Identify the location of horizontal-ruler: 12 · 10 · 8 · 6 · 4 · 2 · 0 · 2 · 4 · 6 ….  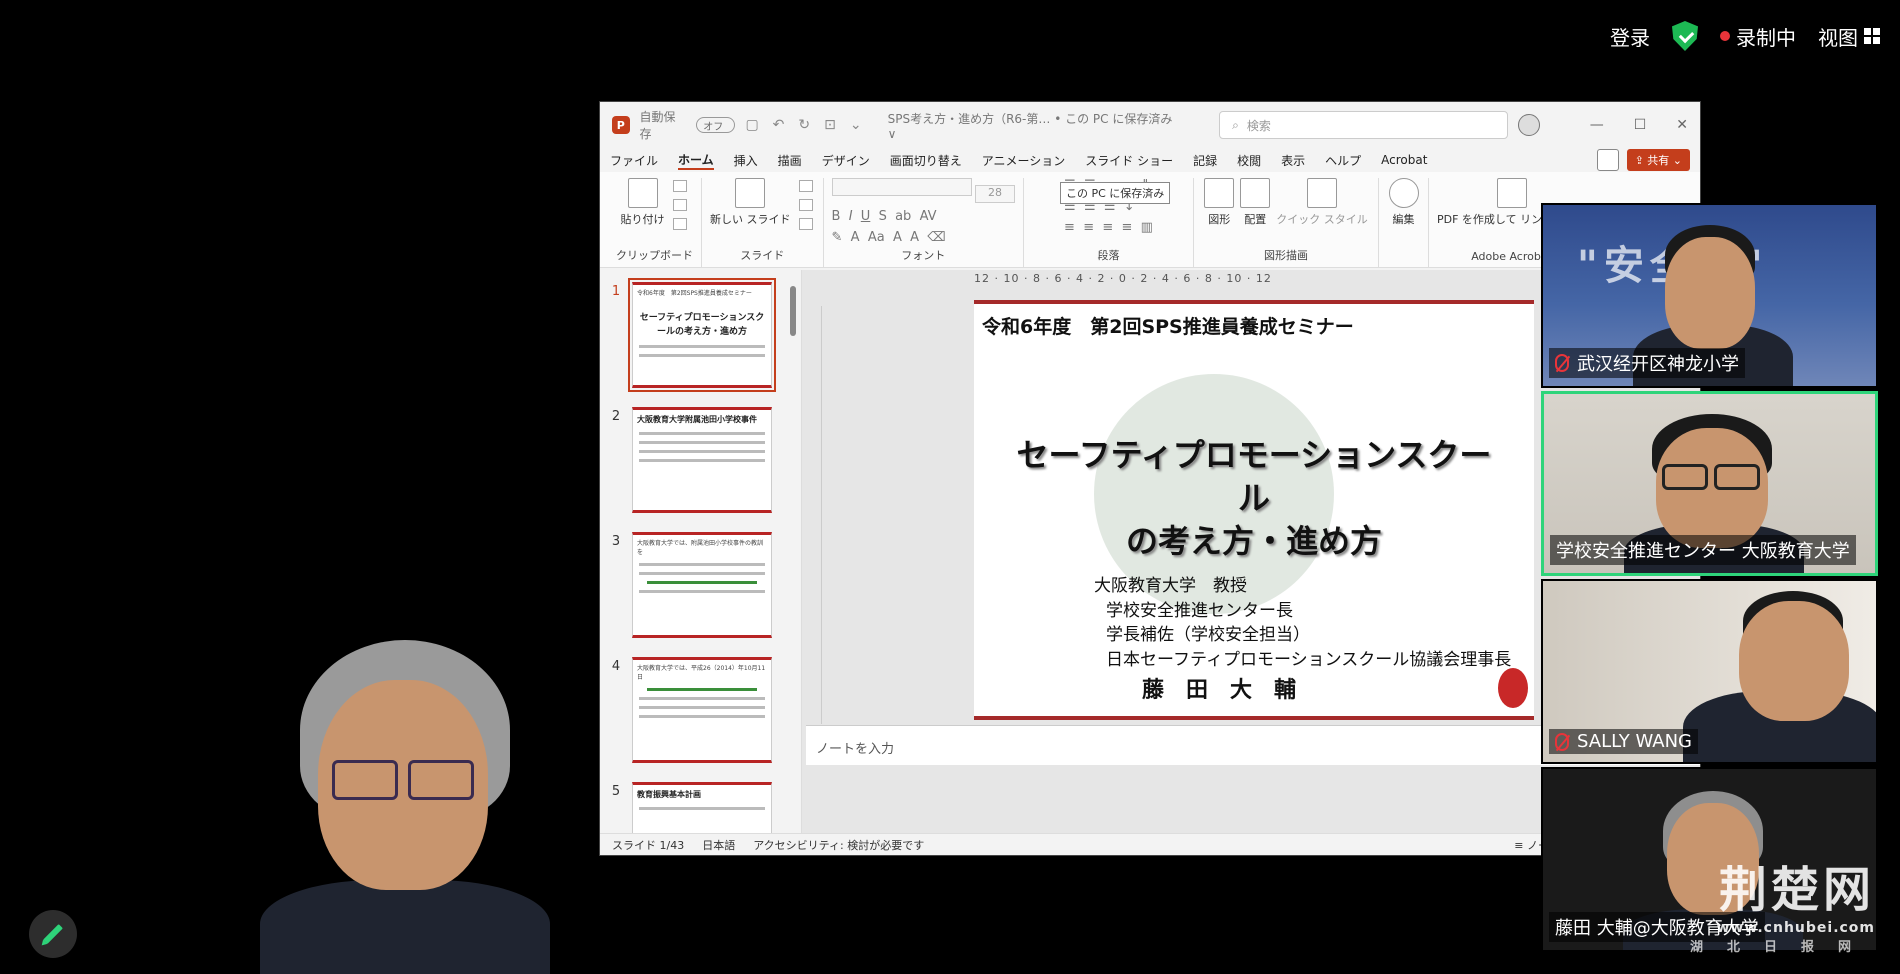
(1123, 278).